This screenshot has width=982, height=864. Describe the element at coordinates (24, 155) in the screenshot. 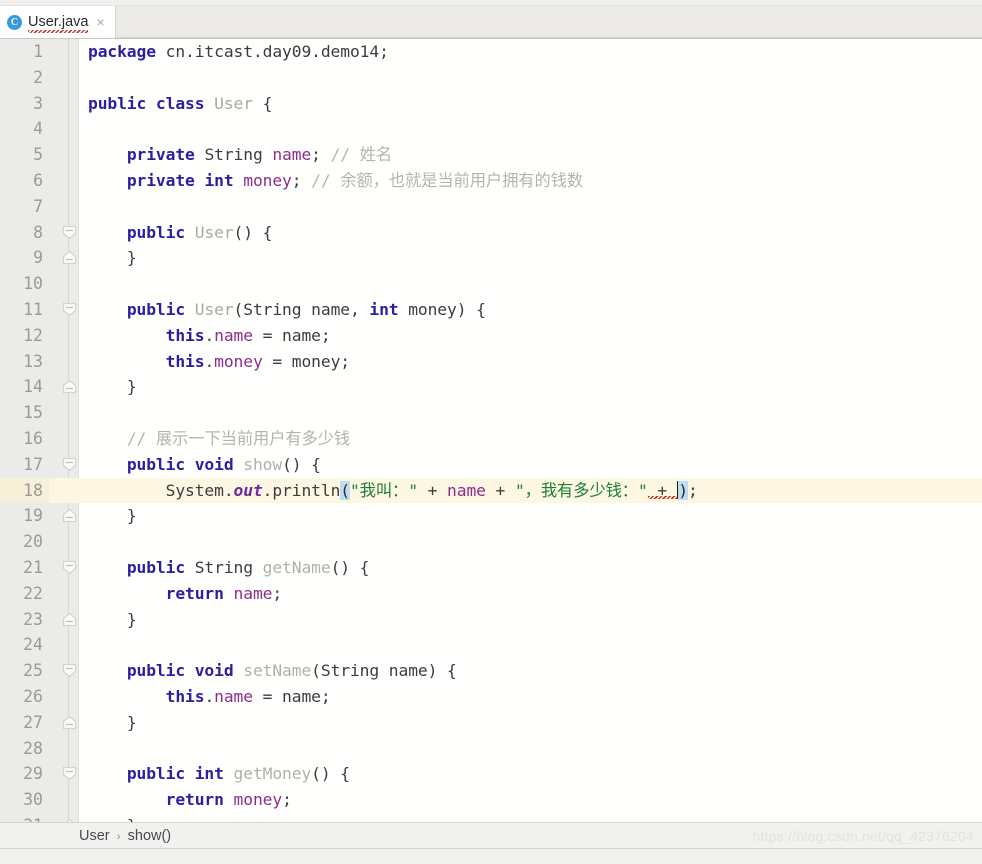

I see `line-number: 5` at that location.